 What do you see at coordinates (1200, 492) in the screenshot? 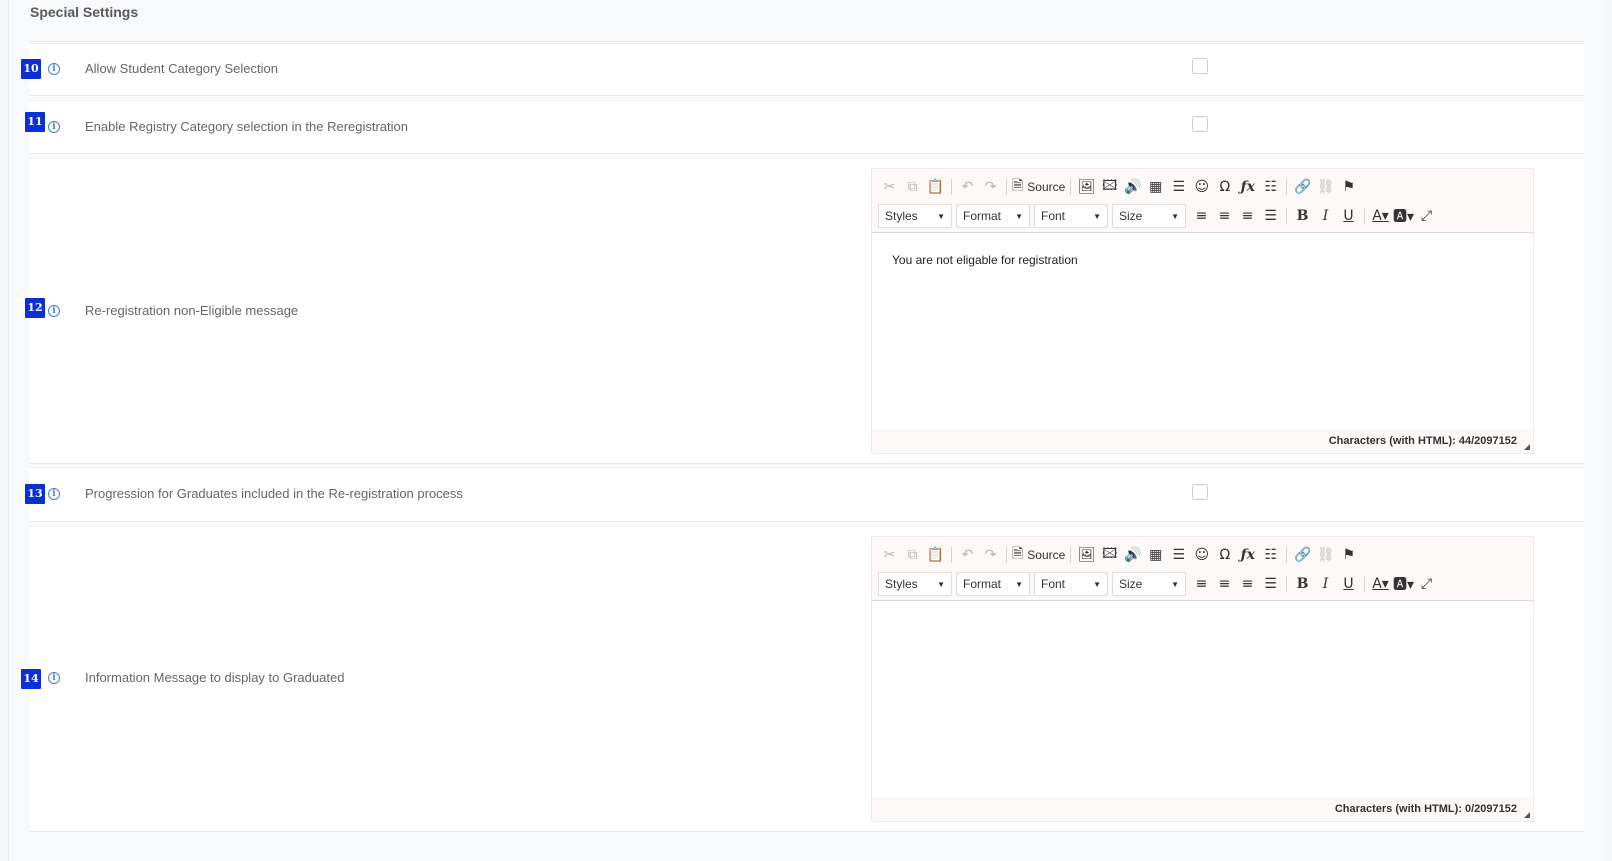
I see `progression-graduates-checkbox` at bounding box center [1200, 492].